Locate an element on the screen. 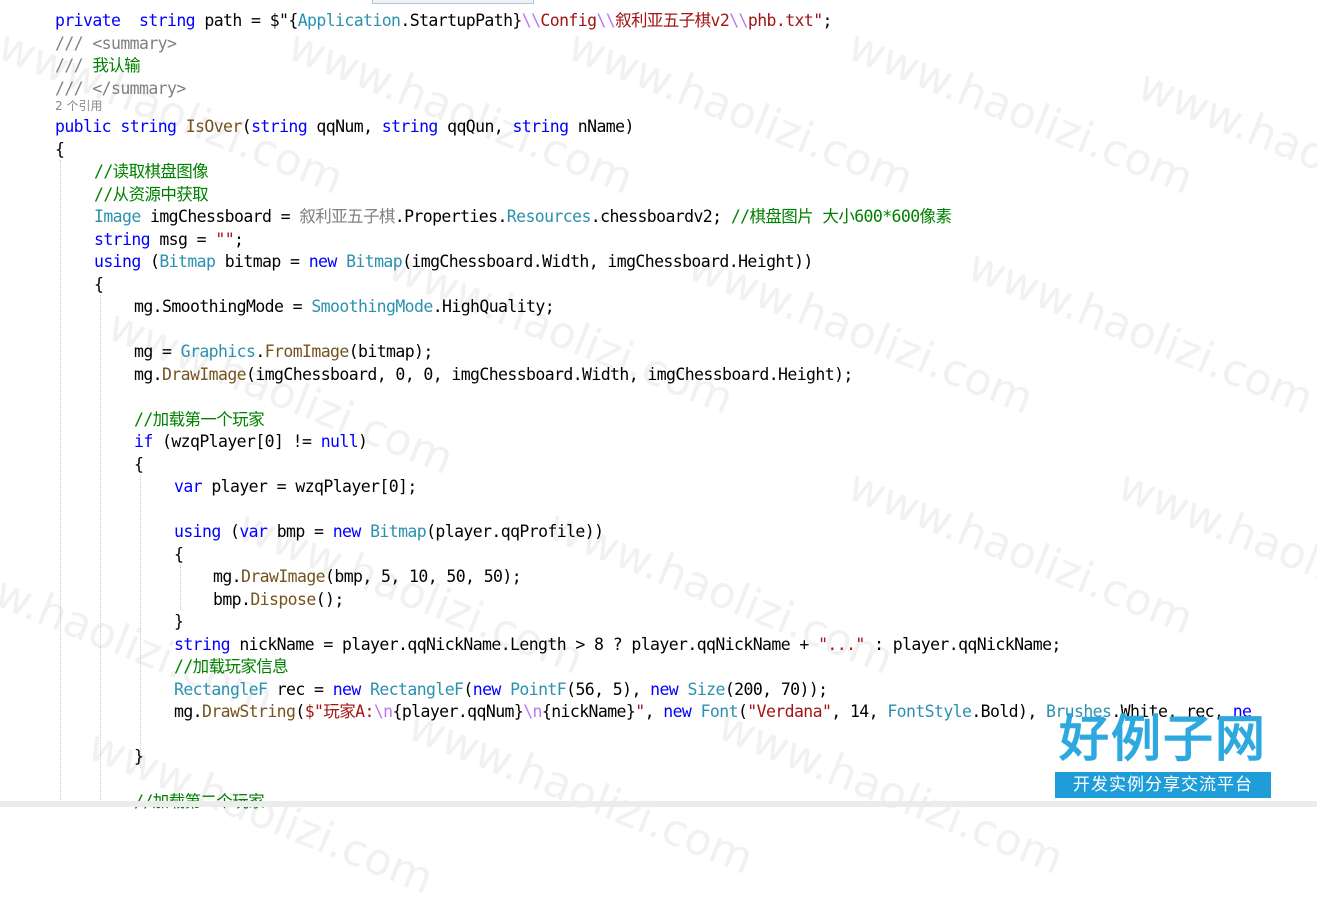 This screenshot has width=1317, height=905. code-line: //从资源中获取 is located at coordinates (658, 194).